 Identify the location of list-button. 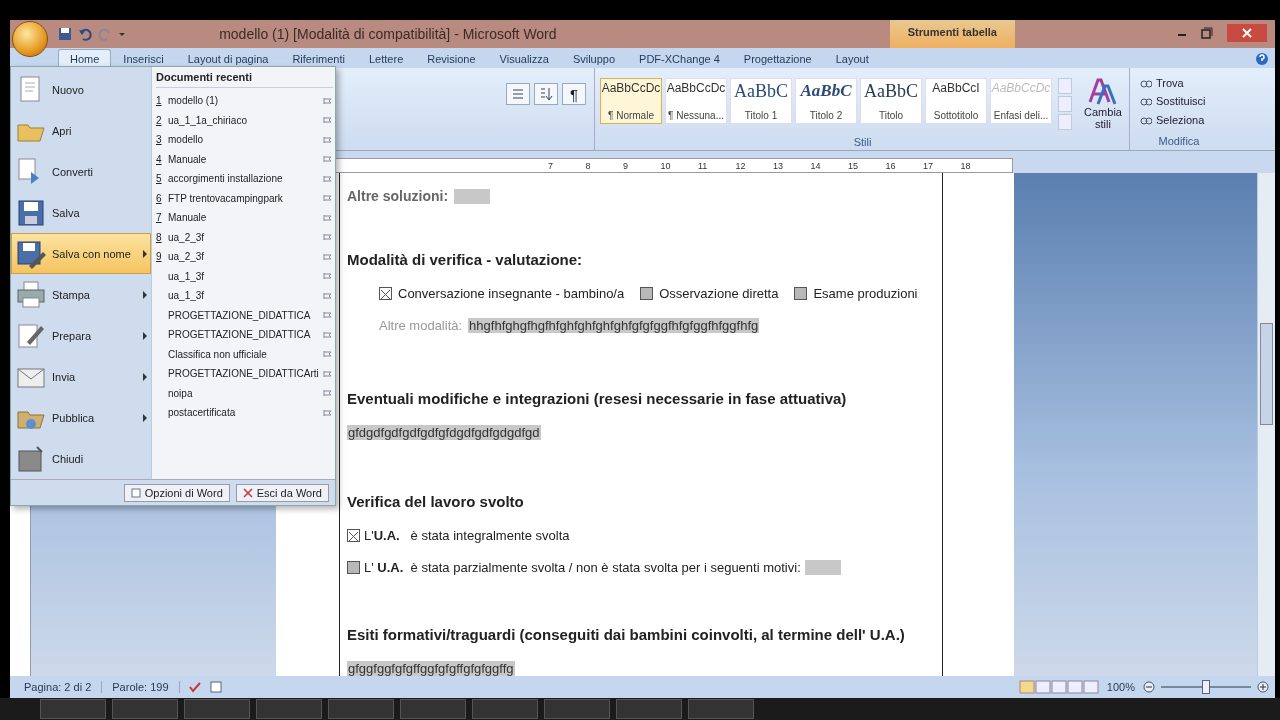
(518, 94).